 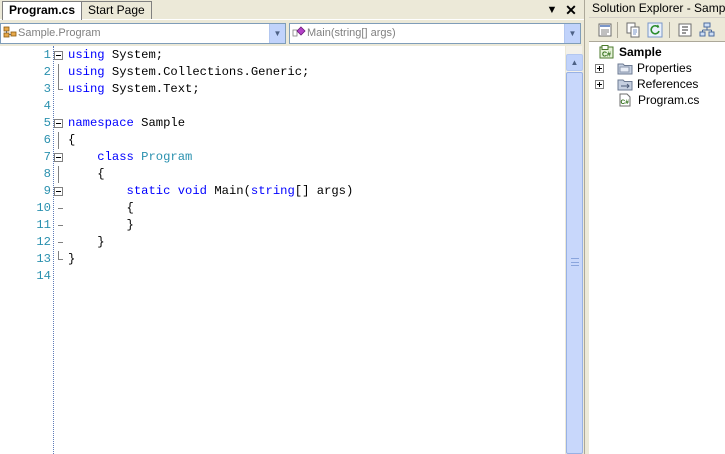 I want to click on code-line: 11 }, so click(x=282, y=225).